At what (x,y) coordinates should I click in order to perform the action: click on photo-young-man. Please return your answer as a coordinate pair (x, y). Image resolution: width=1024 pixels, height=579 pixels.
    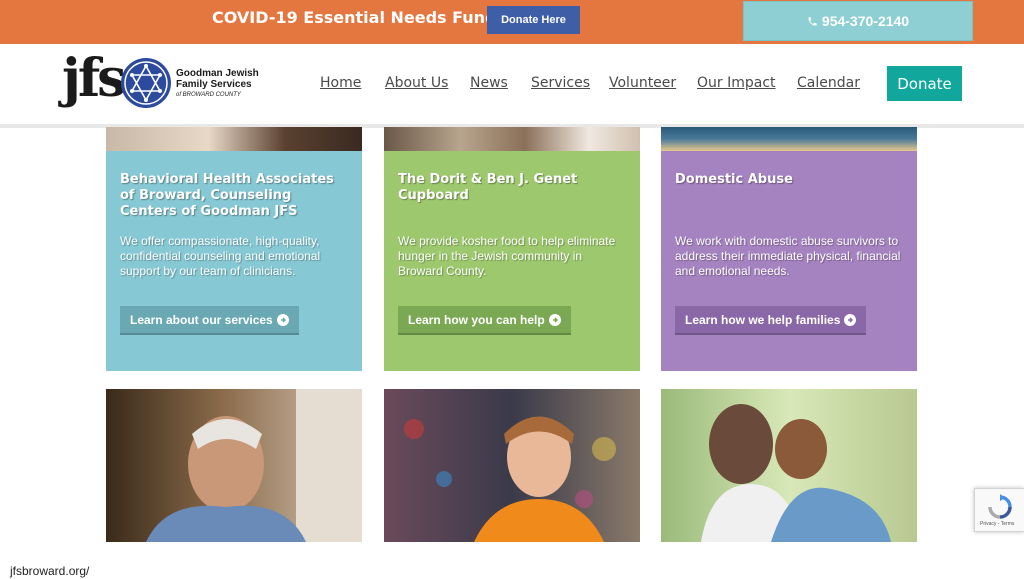
    Looking at the image, I should click on (512, 465).